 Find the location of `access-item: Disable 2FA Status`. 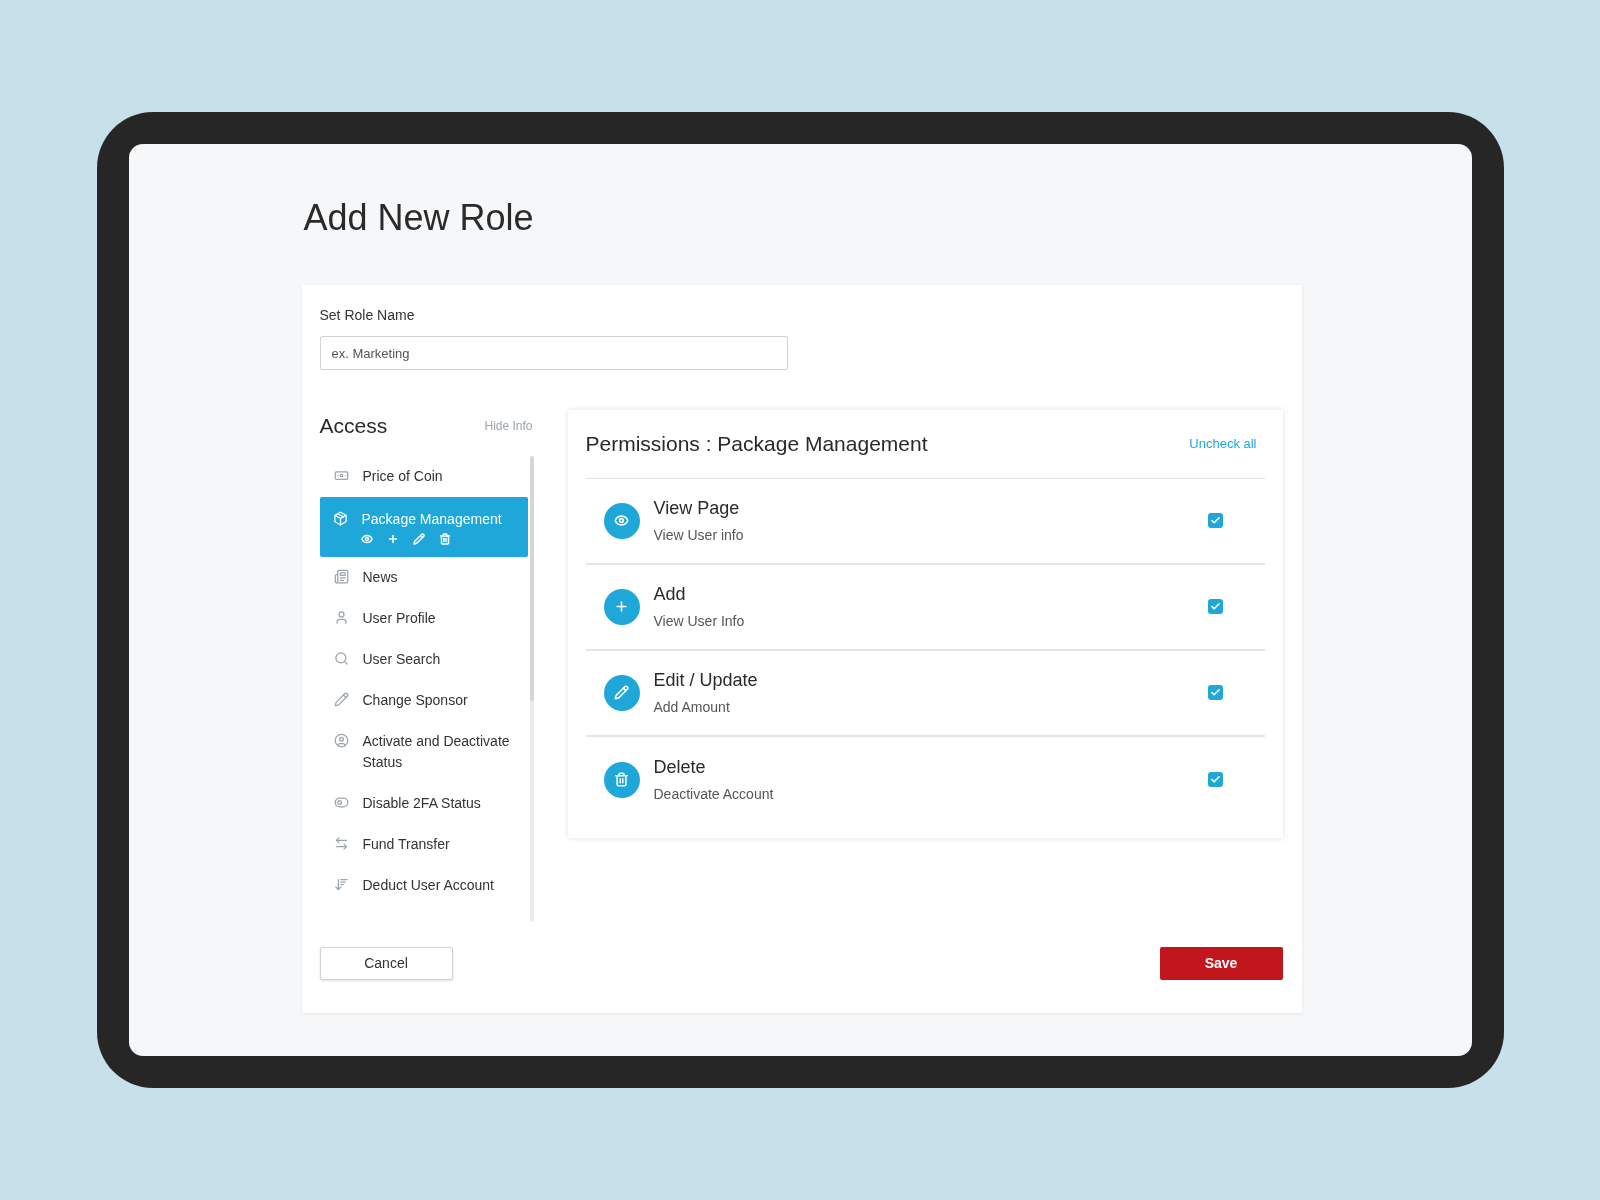

access-item: Disable 2FA Status is located at coordinates (423, 803).